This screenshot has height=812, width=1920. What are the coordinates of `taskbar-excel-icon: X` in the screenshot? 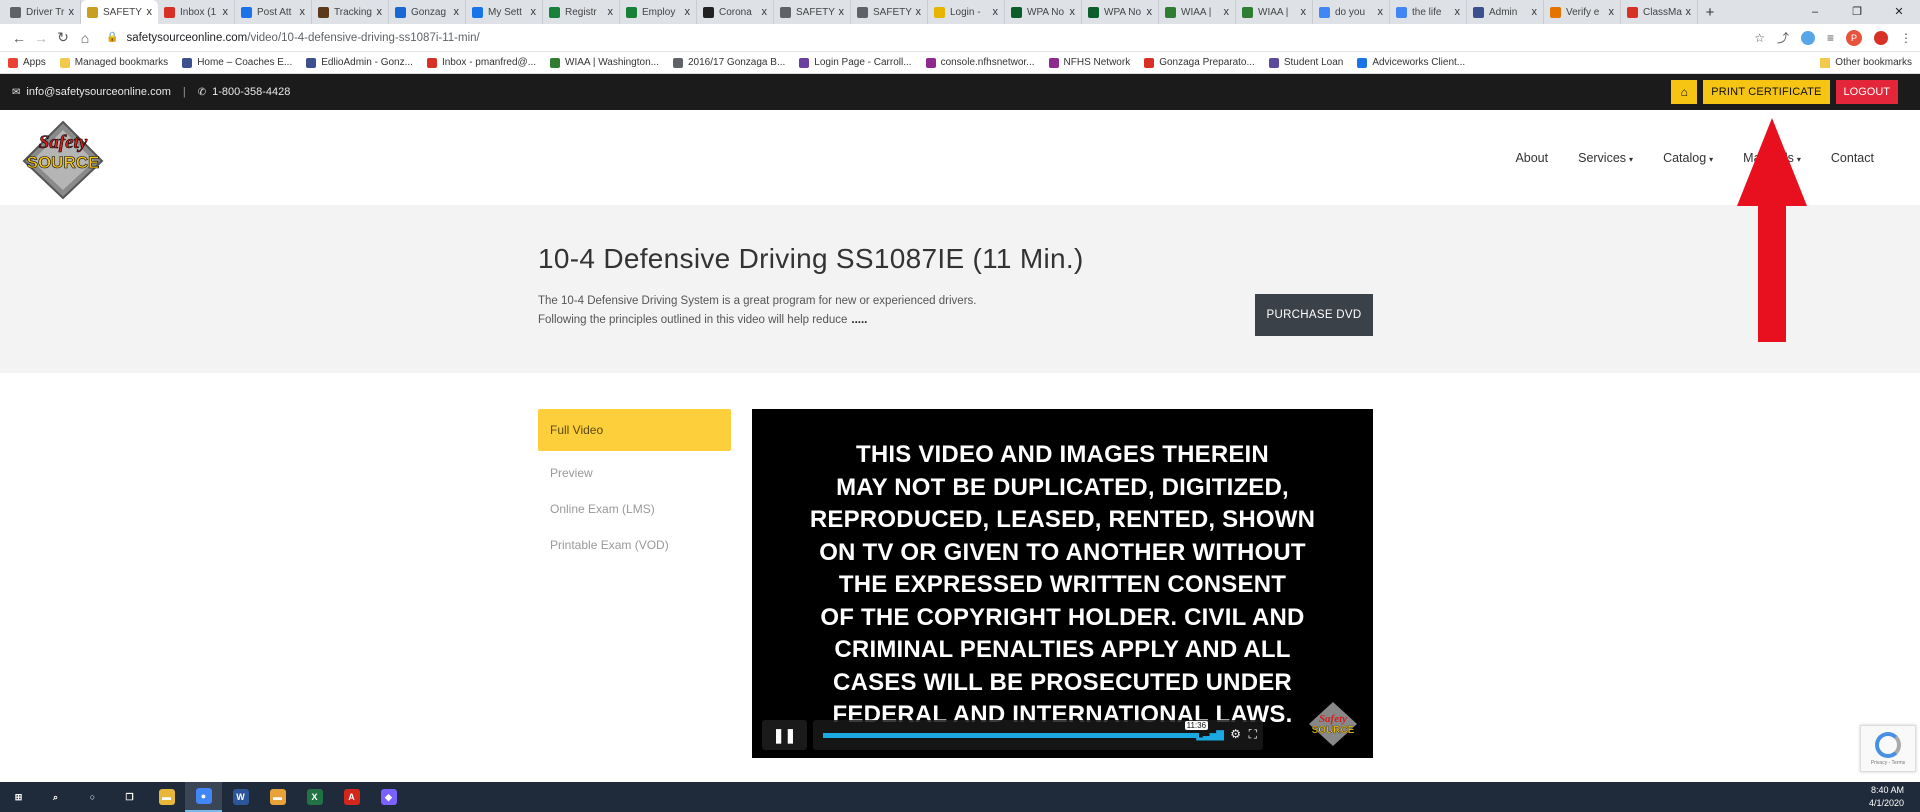 It's located at (314, 797).